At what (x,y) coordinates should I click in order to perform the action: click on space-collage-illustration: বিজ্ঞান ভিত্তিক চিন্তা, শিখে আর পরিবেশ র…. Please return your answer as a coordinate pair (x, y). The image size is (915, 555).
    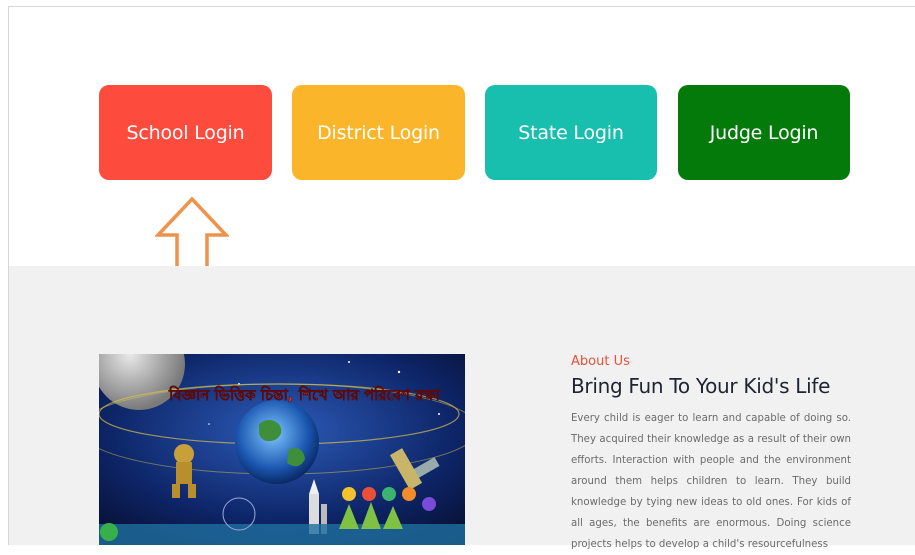
    Looking at the image, I should click on (282, 449).